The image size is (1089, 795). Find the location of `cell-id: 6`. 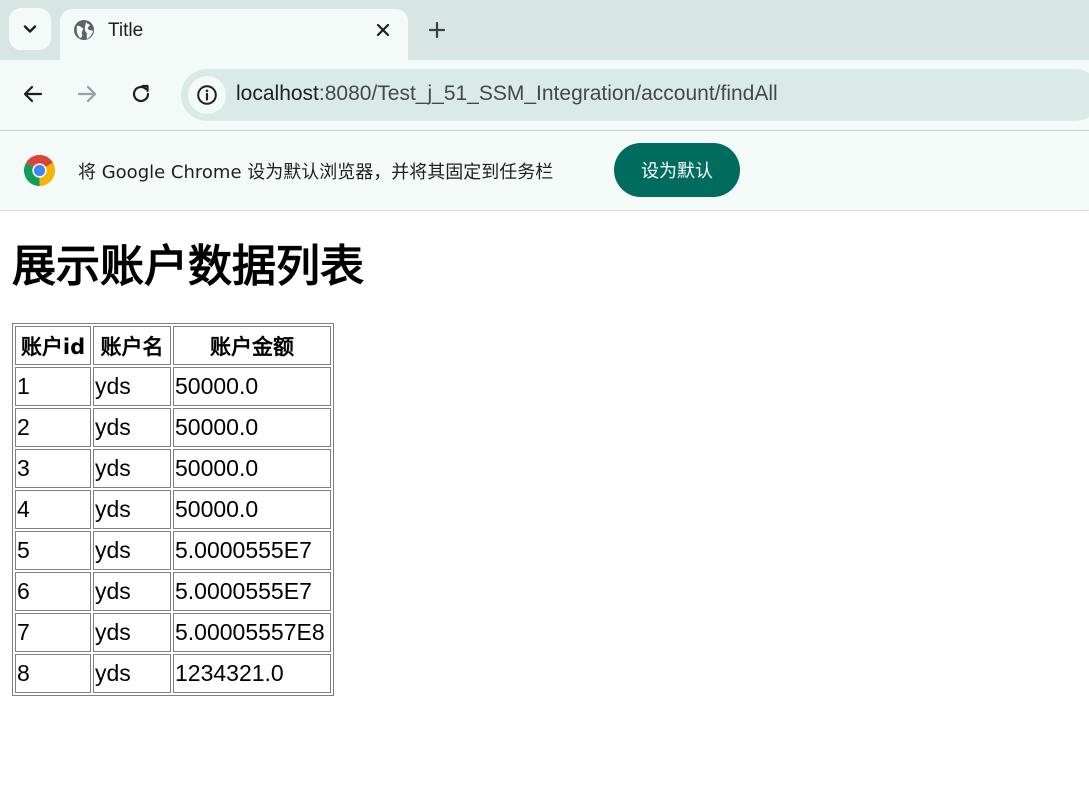

cell-id: 6 is located at coordinates (53, 591).